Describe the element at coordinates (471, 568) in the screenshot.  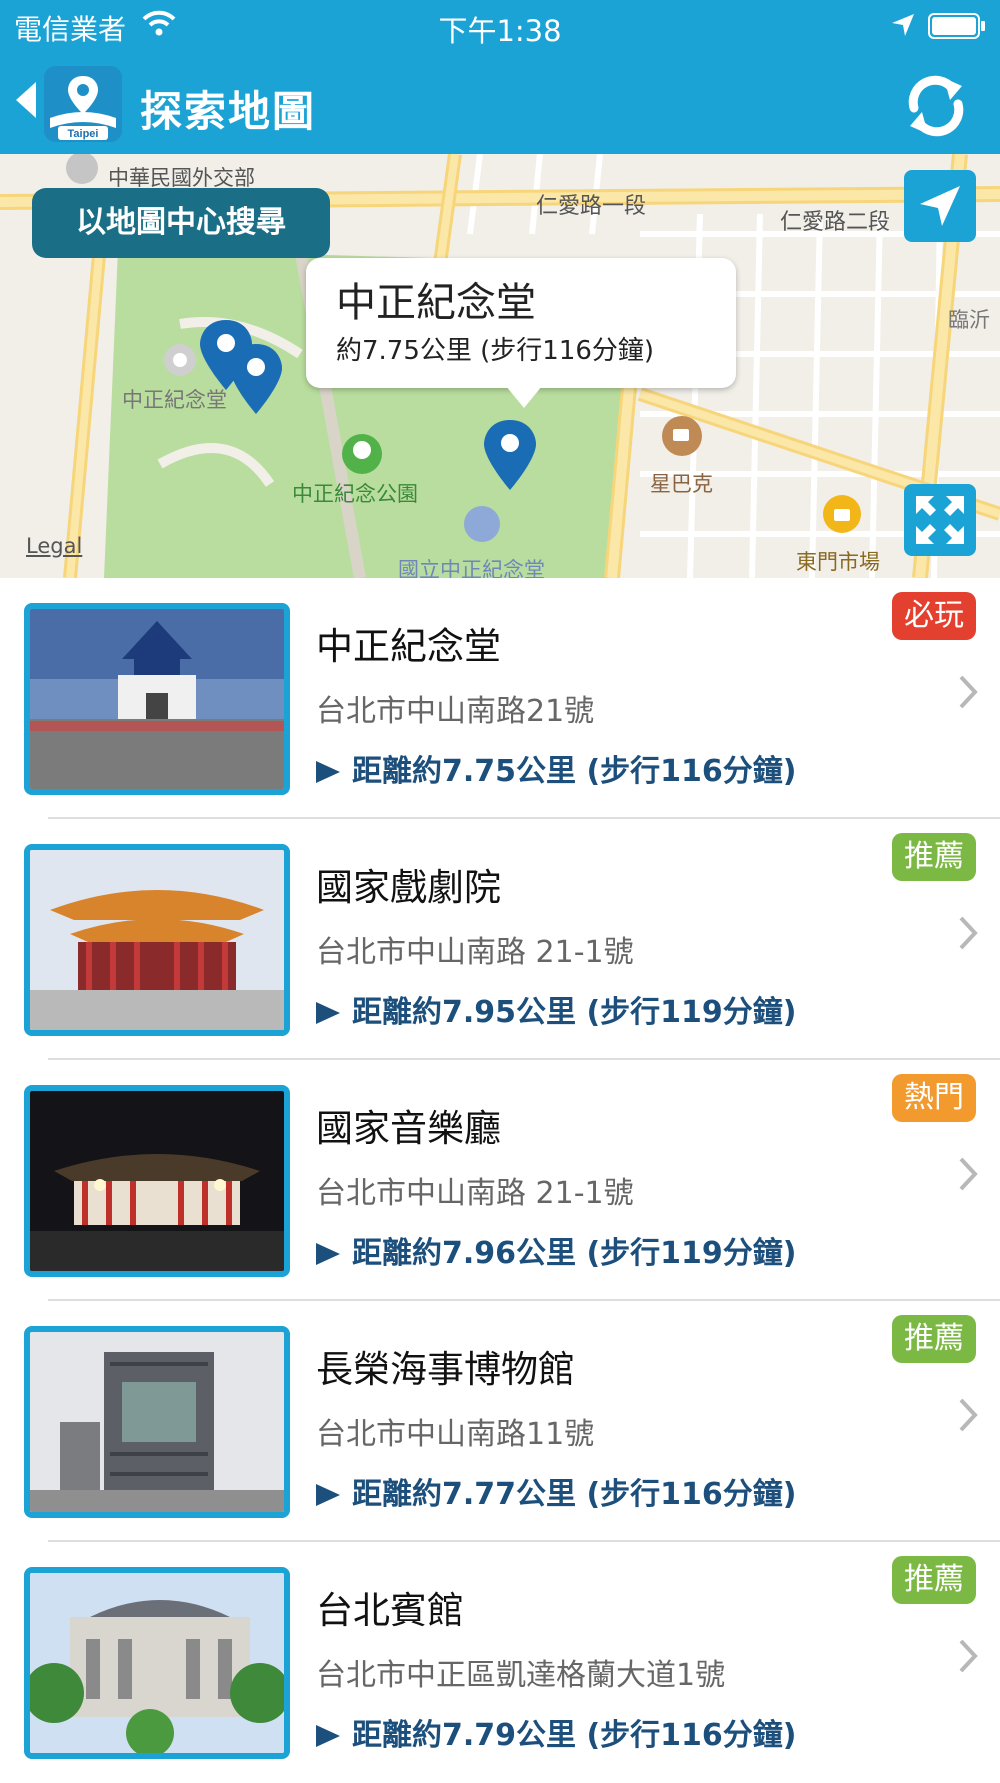
I see `map-label-national-museum: 國立中正紀念堂` at that location.